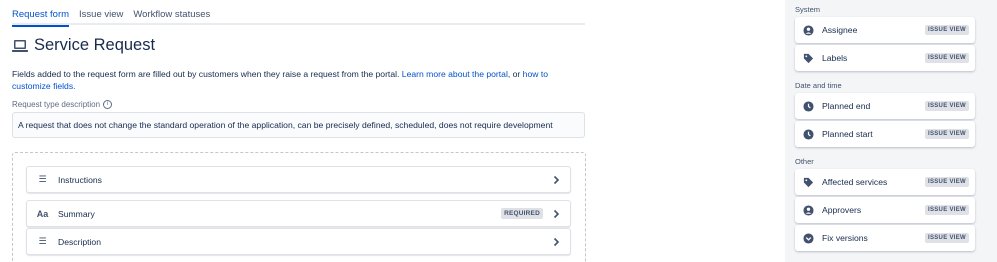  I want to click on form-field-label: Summary, so click(76, 213).